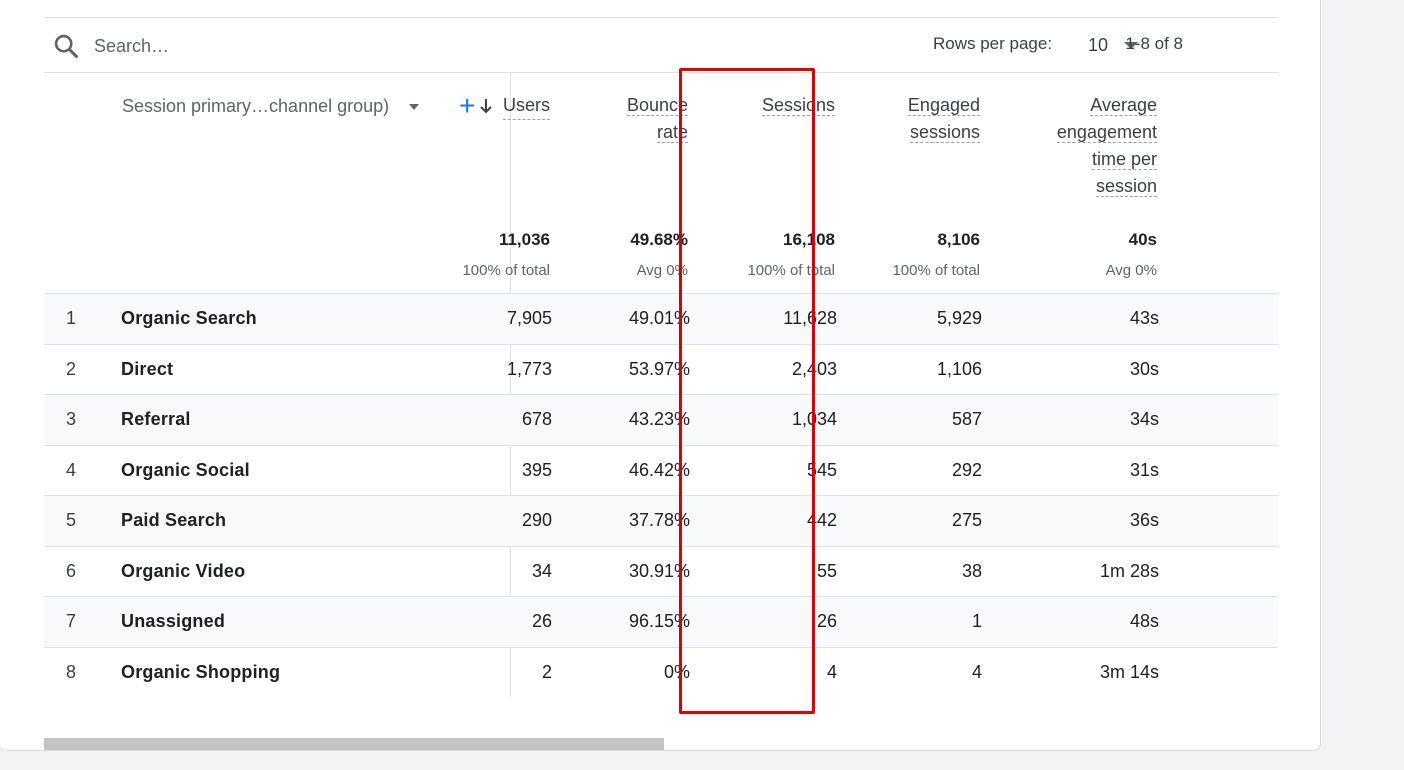 The image size is (1404, 770). What do you see at coordinates (959, 318) in the screenshot?
I see `cell-engaged: 5,929` at bounding box center [959, 318].